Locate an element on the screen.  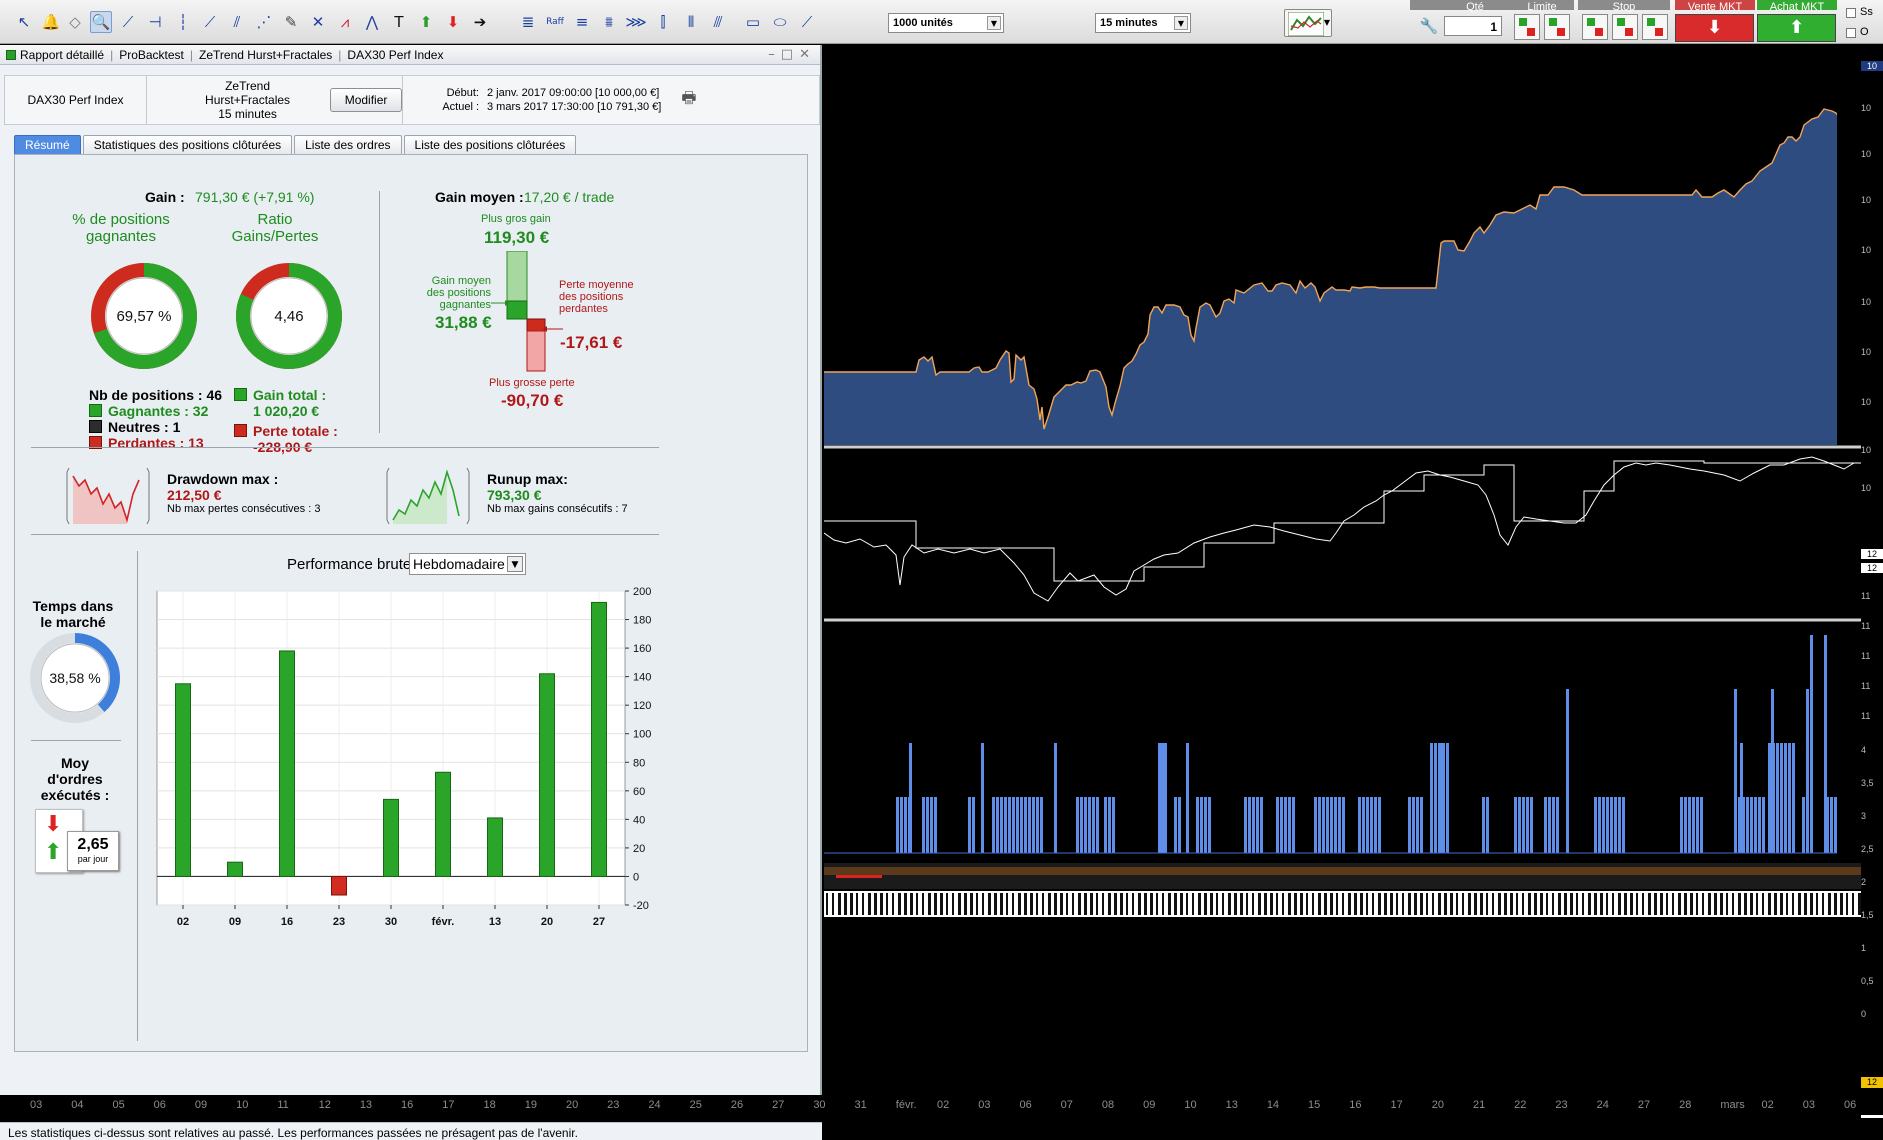
minimize-icon: – is located at coordinates (774, 54).